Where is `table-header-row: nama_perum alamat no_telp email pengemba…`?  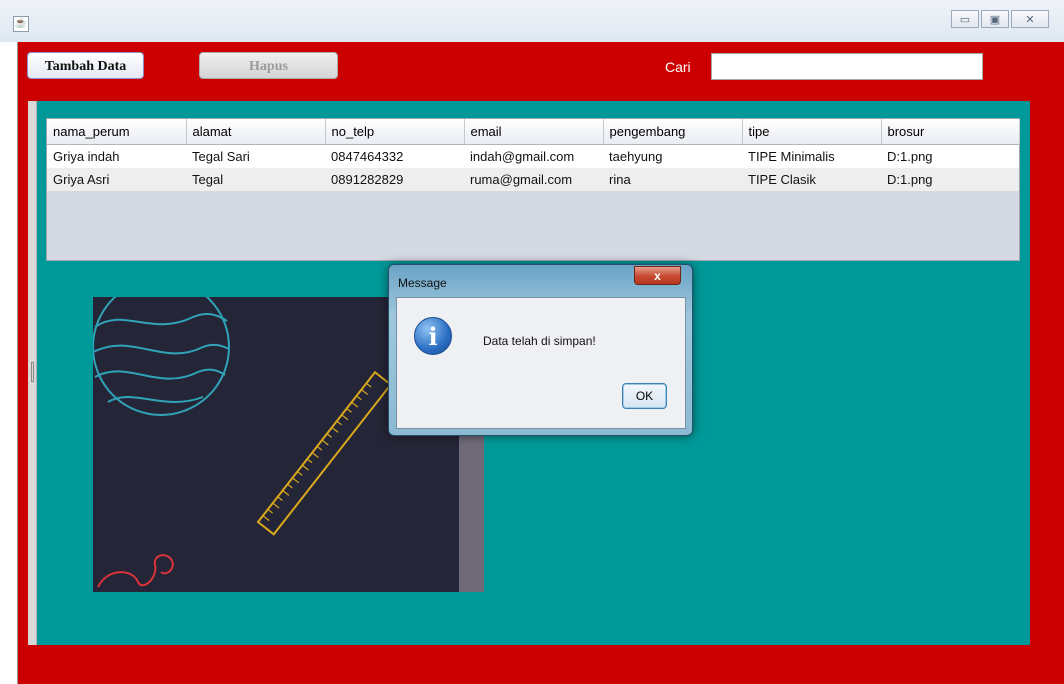
table-header-row: nama_perum alamat no_telp email pengemba… is located at coordinates (533, 132).